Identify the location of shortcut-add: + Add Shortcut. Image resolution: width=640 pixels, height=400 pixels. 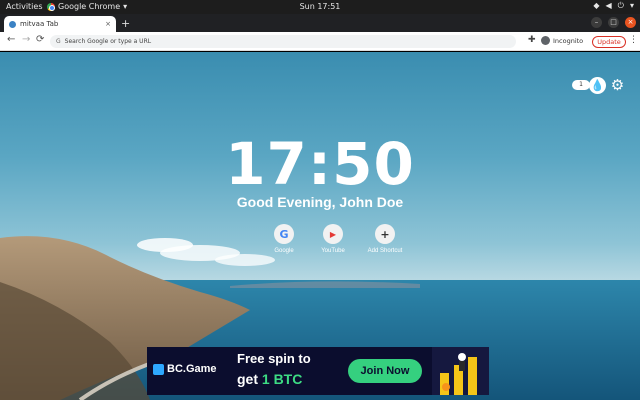
(385, 239).